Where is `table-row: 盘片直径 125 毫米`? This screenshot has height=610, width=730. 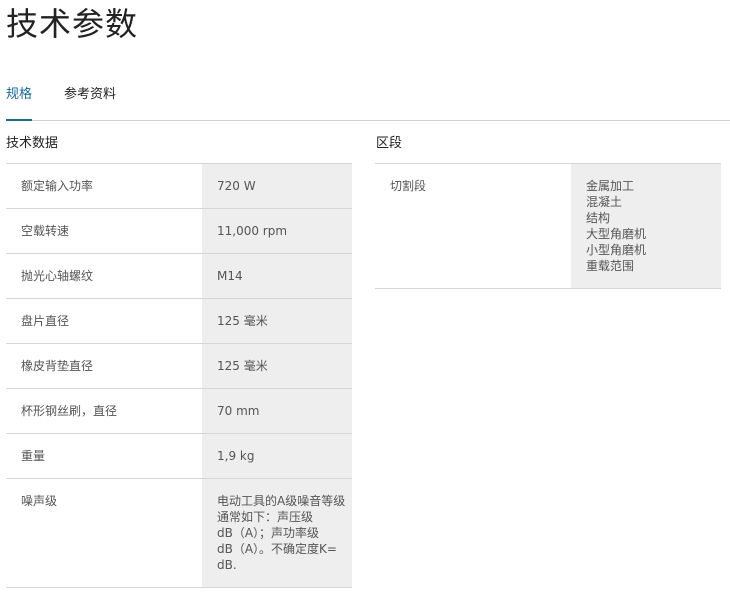
table-row: 盘片直径 125 毫米 is located at coordinates (179, 321).